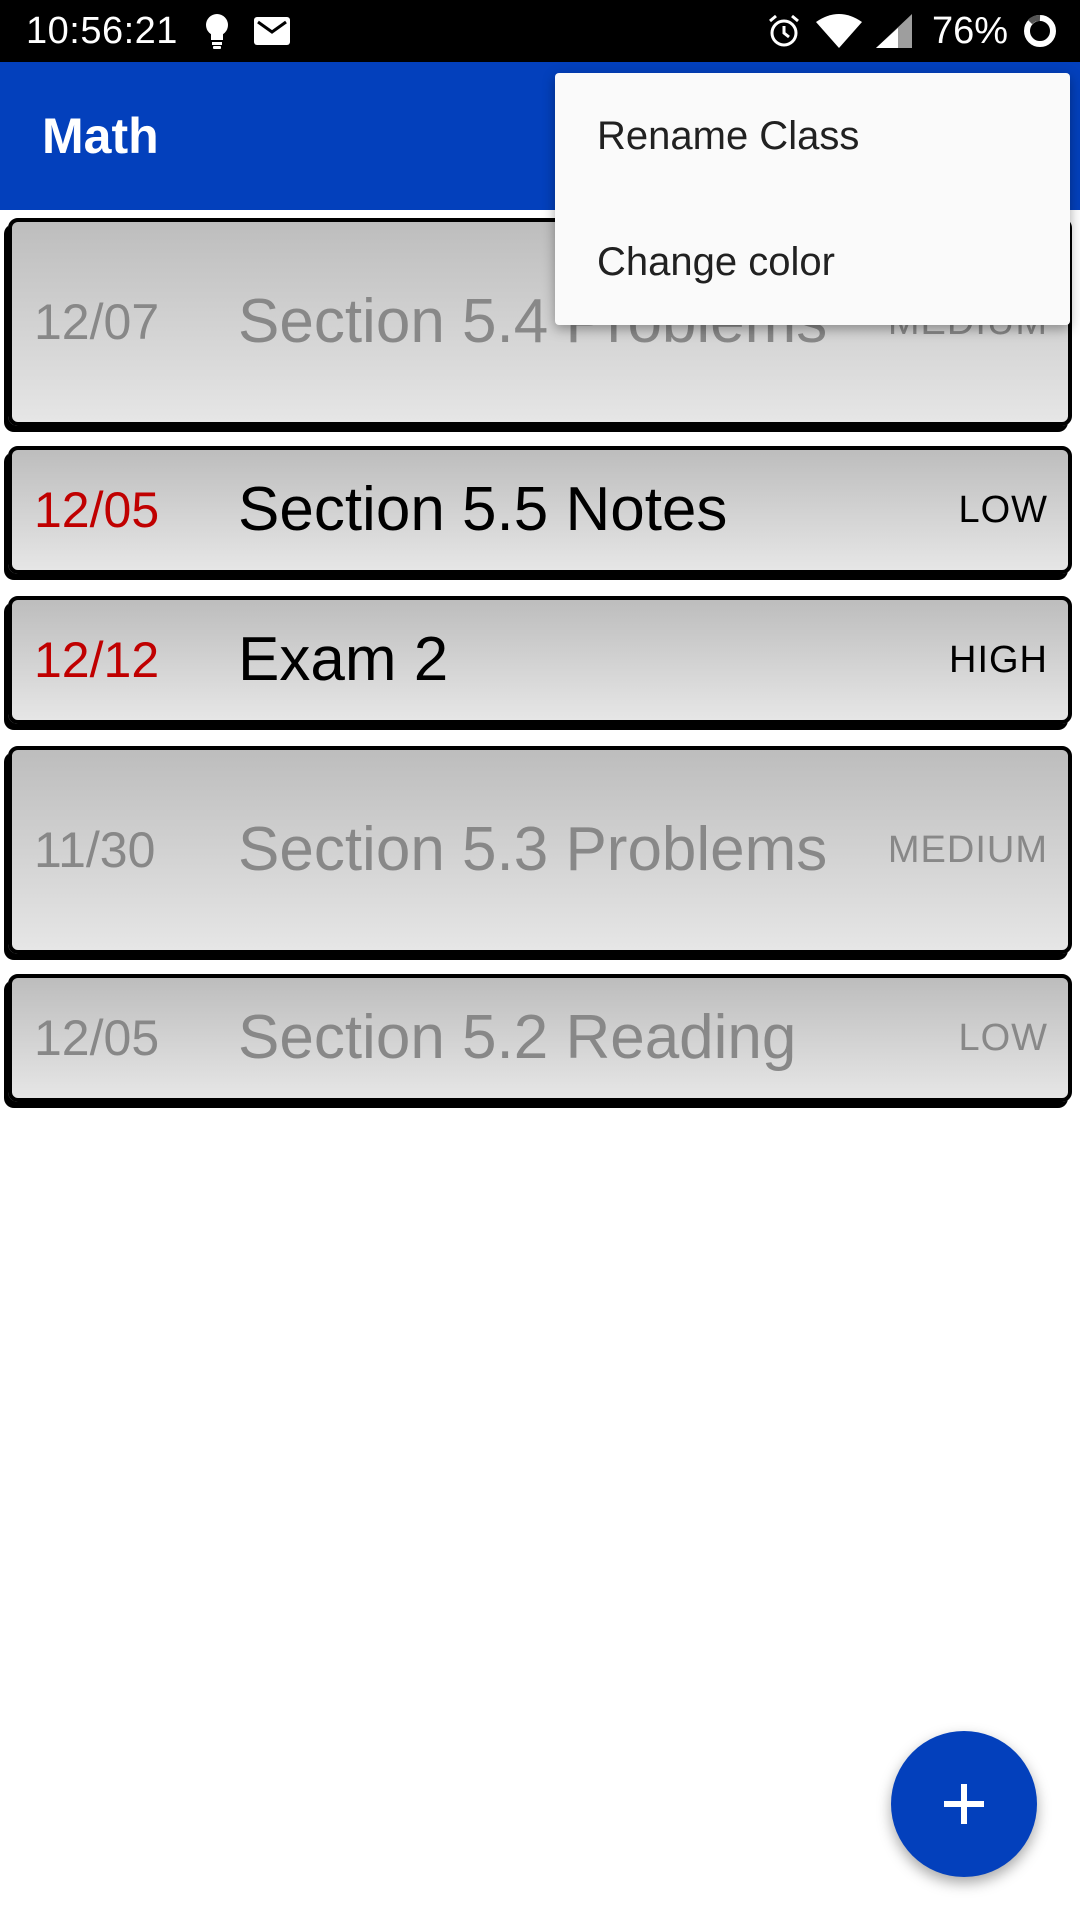  I want to click on task-card: 12/12 Exam 2 HIGH, so click(540, 660).